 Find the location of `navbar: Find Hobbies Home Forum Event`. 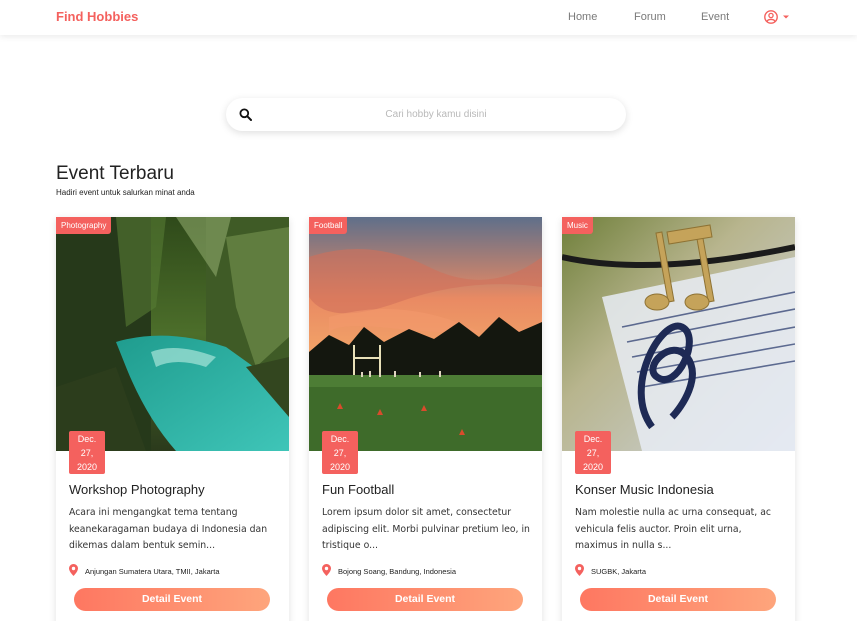

navbar: Find Hobbies Home Forum Event is located at coordinates (428, 17).